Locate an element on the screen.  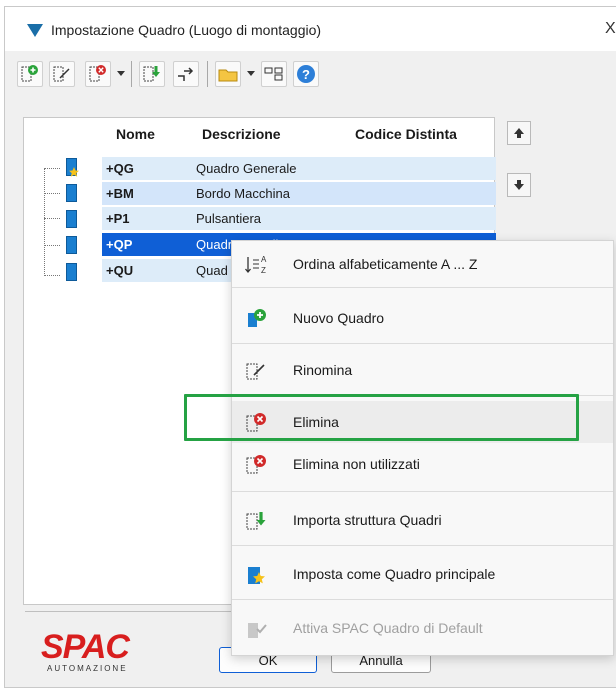
row-name: +QG is located at coordinates (120, 168).